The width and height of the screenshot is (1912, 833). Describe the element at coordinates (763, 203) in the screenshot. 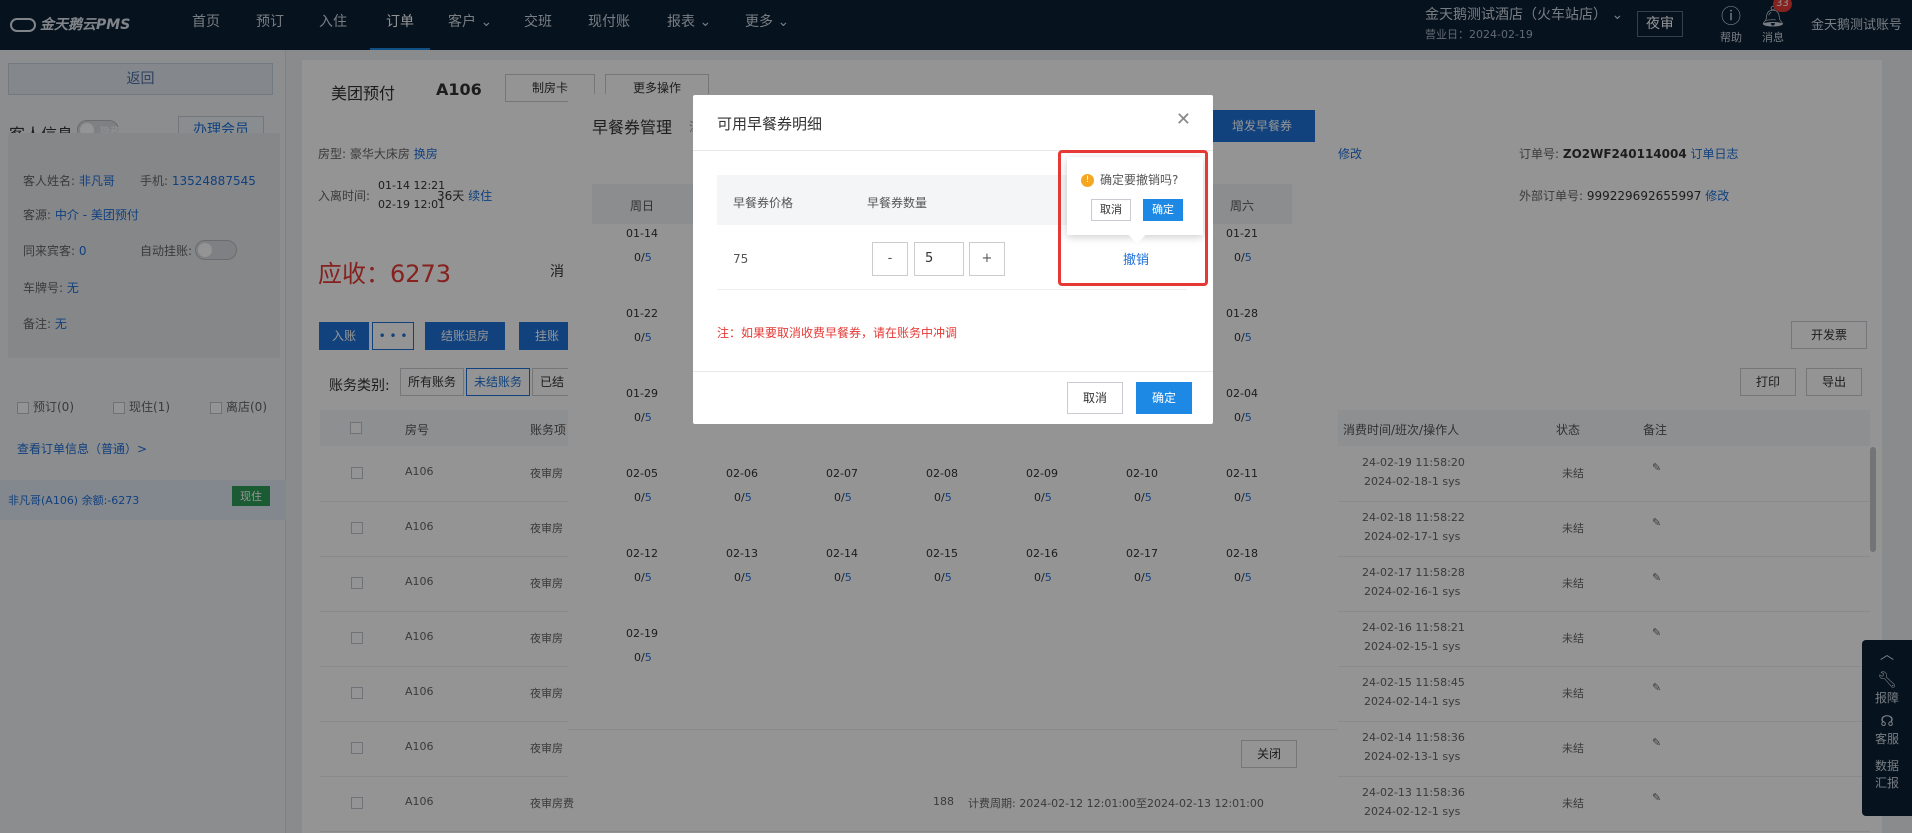

I see `col-voucher-price: 早餐券价格` at that location.